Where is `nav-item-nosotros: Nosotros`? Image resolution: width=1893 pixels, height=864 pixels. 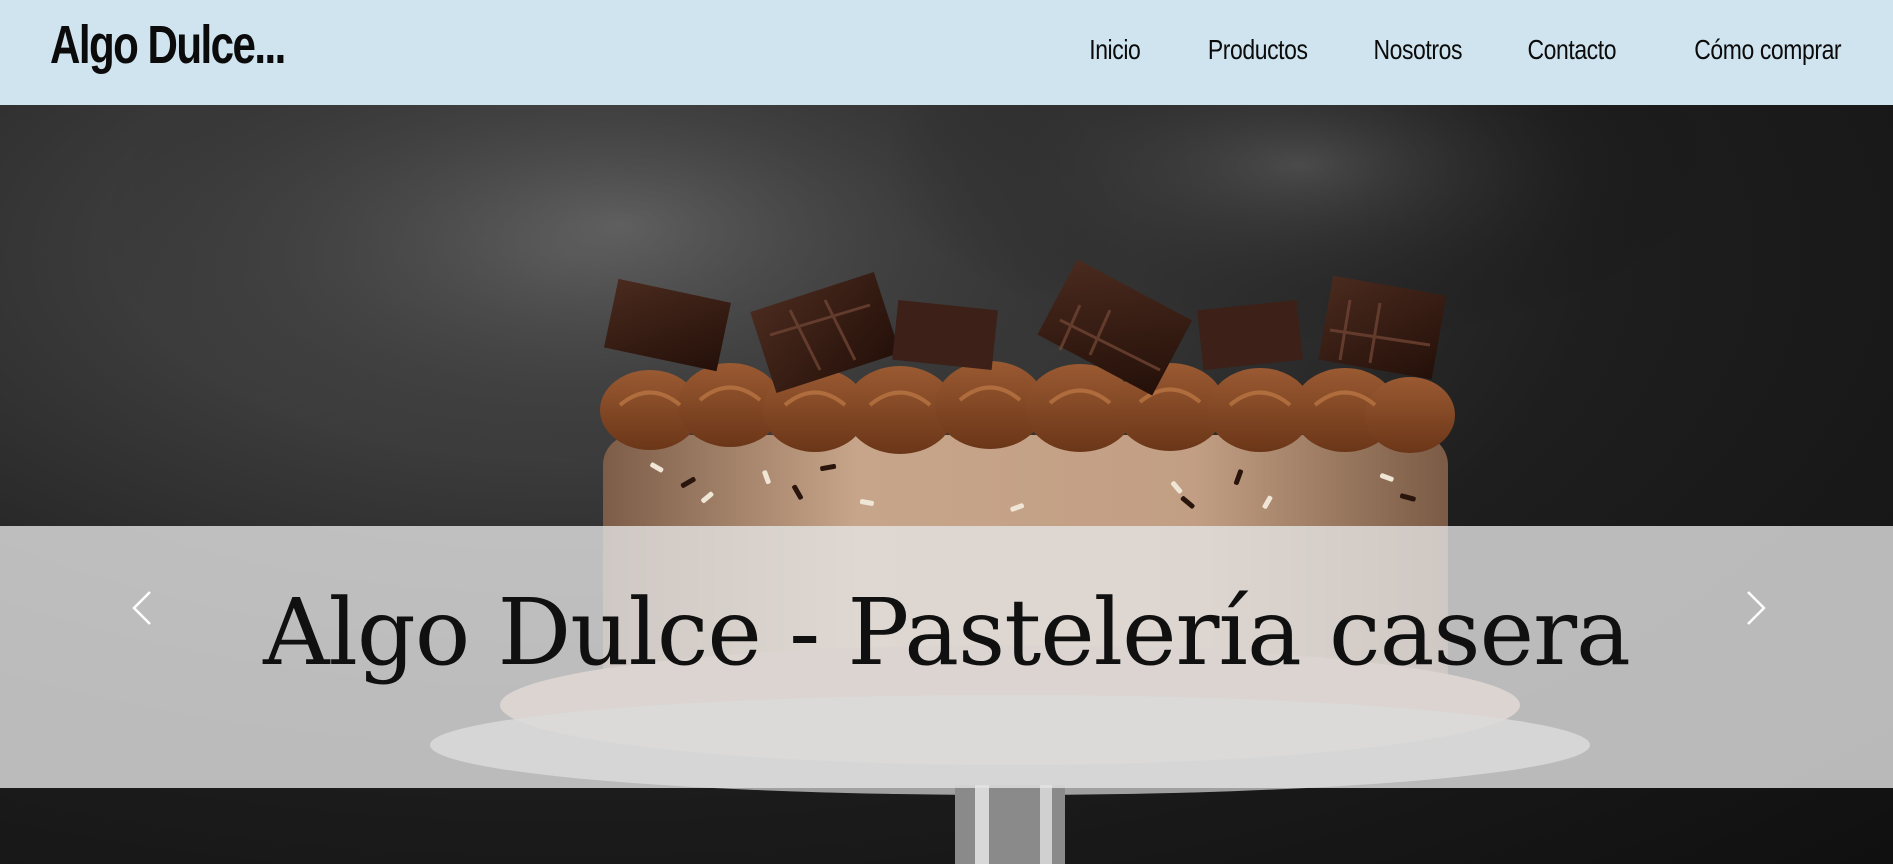 nav-item-nosotros: Nosotros is located at coordinates (1417, 50).